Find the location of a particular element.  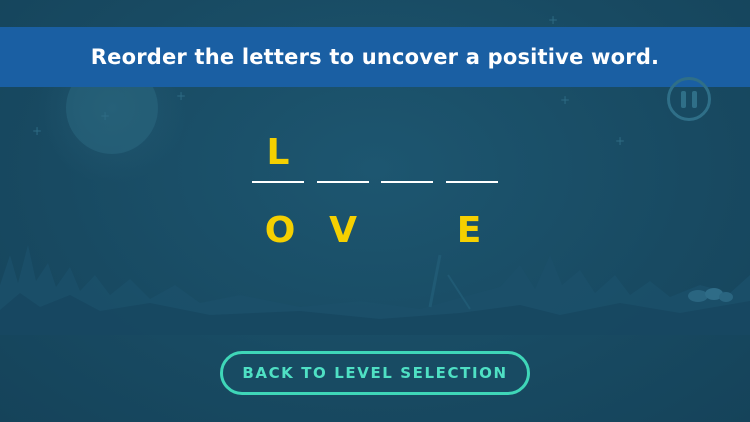

back-to-level-selection-button: BACK TO LEVEL SELECTION is located at coordinates (375, 373).